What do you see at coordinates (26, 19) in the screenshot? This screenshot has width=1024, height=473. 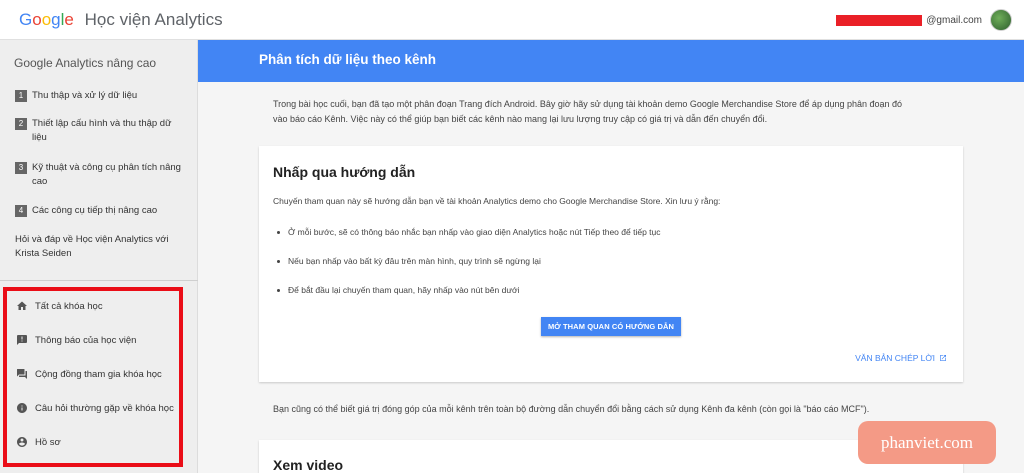 I see `logo-letter-g: G` at bounding box center [26, 19].